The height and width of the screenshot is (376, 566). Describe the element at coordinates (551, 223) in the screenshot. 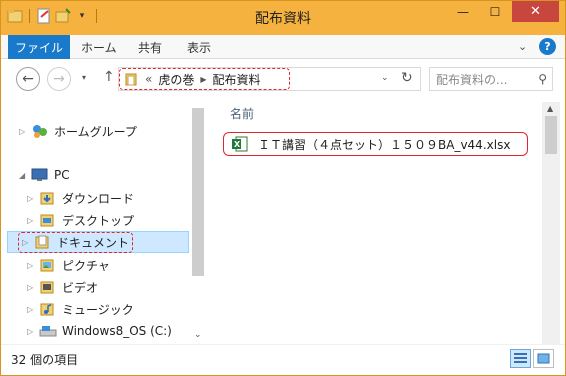

I see `file-list-scrollbar: ▲` at that location.